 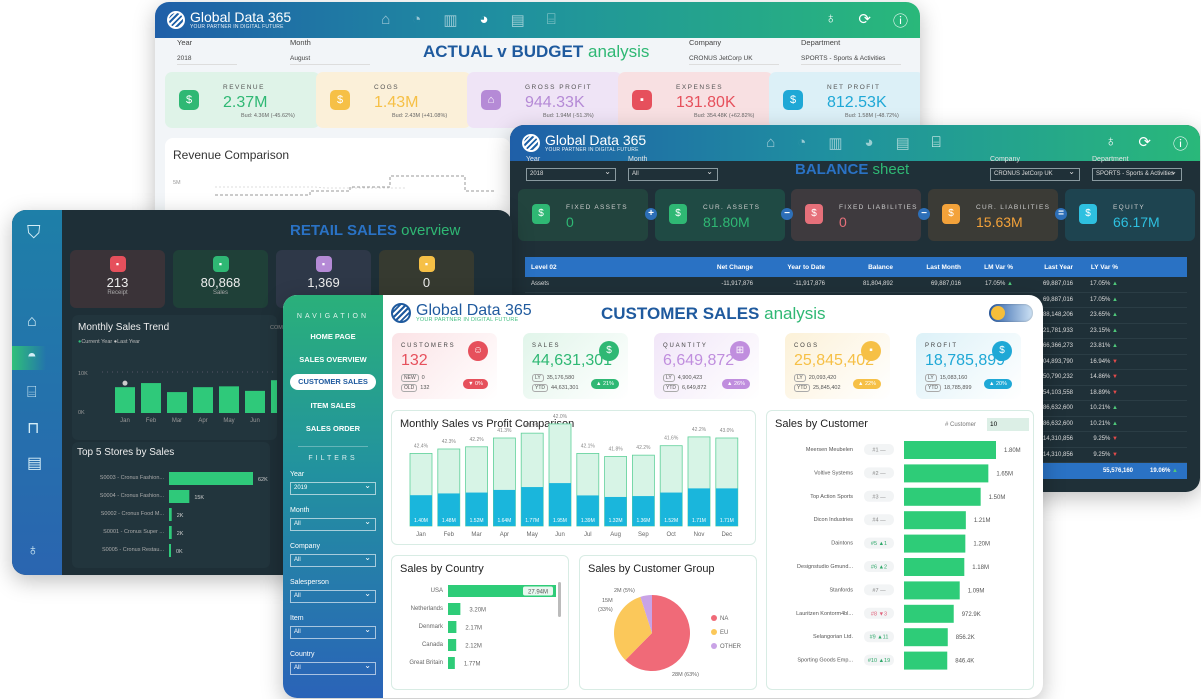 What do you see at coordinates (449, 442) in the screenshot?
I see `margin-label: 42.3%` at bounding box center [449, 442].